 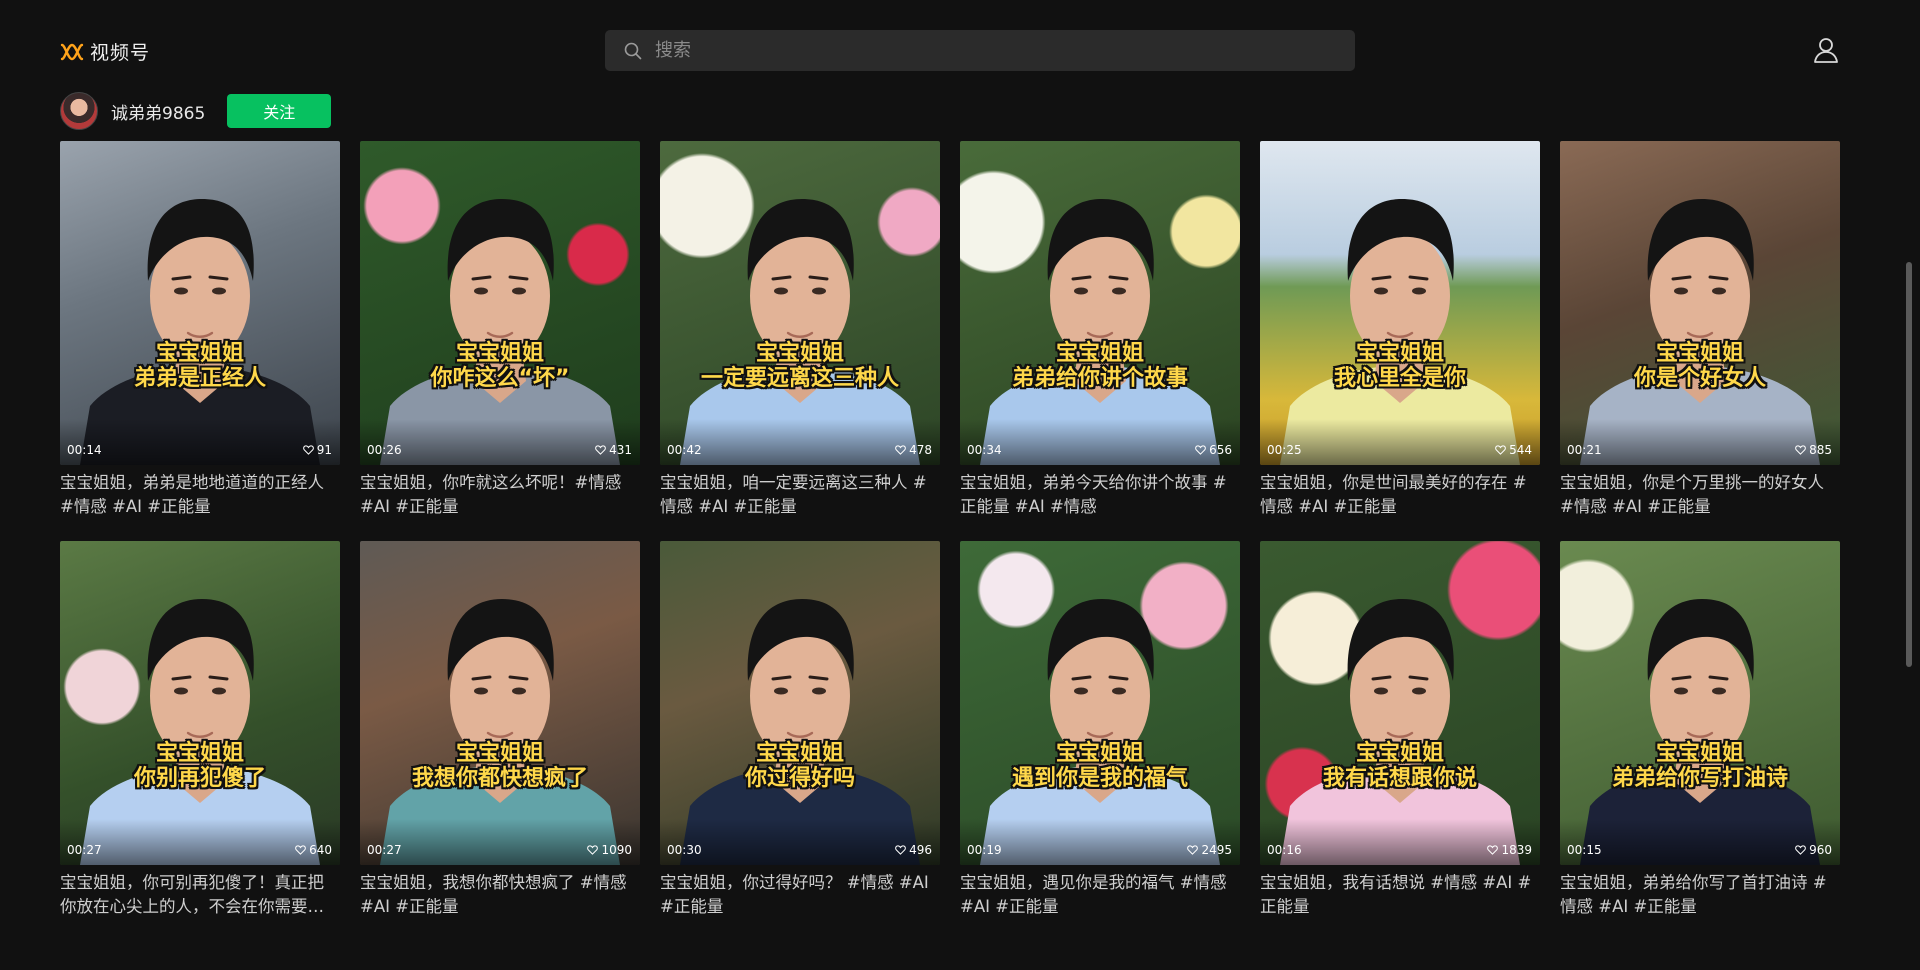 I want to click on logo-text: 视频号, so click(x=120, y=53).